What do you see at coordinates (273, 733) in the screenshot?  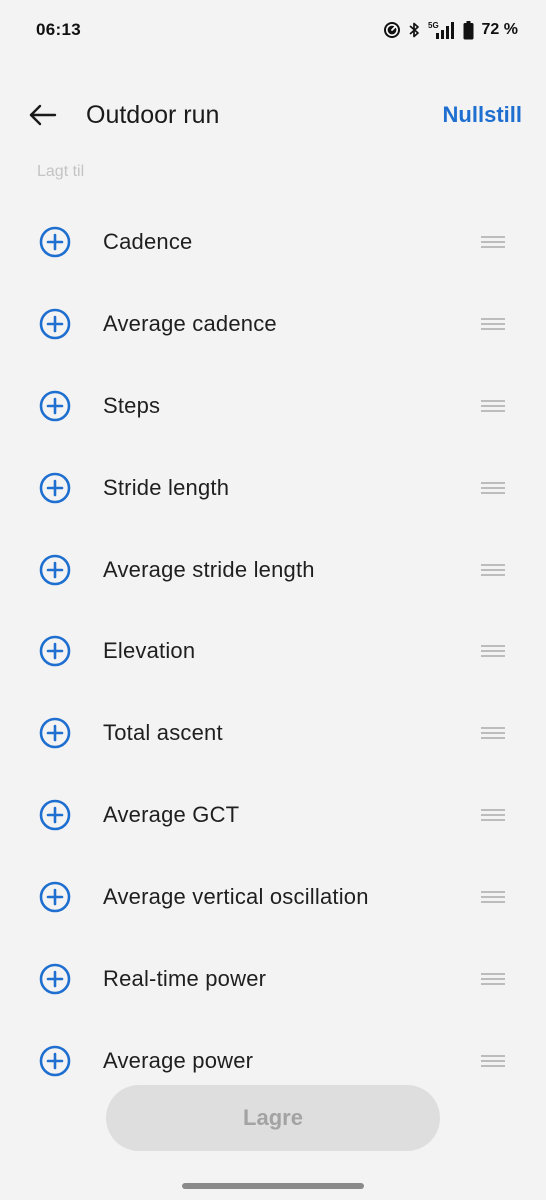 I see `metric-row: Total ascent` at bounding box center [273, 733].